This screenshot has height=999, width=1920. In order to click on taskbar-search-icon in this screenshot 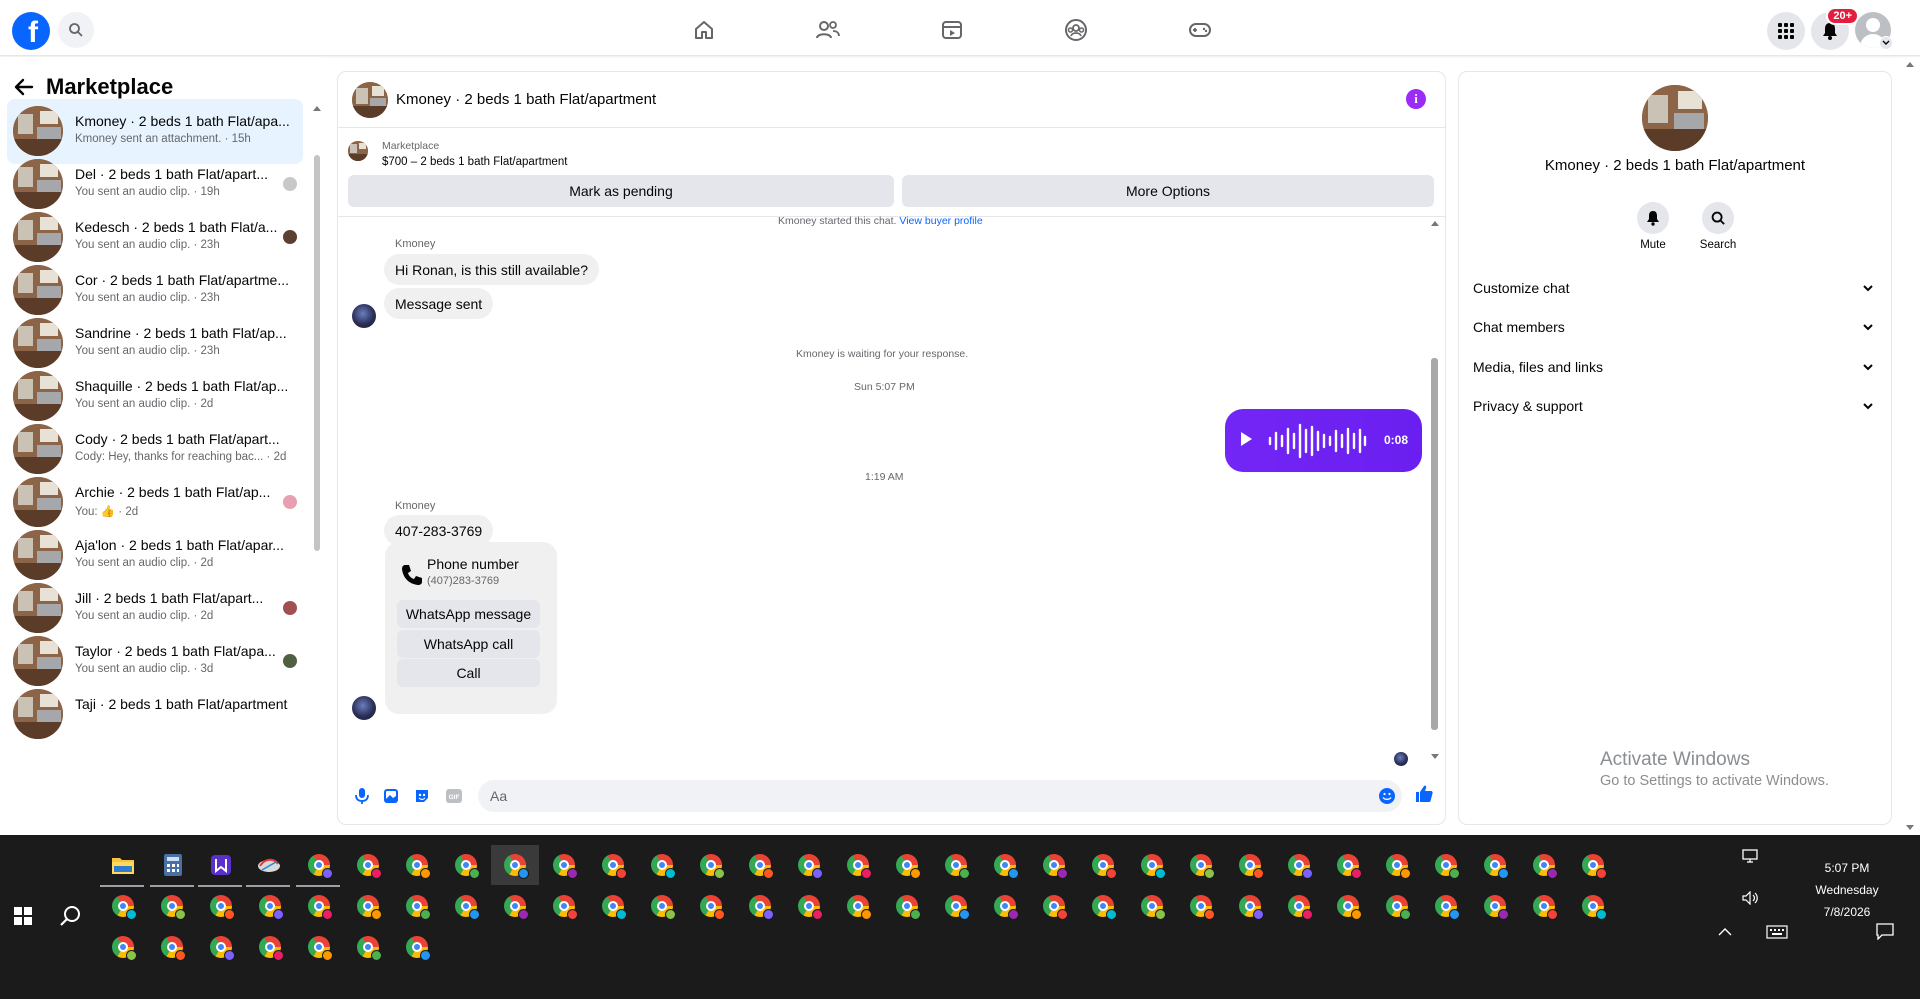, I will do `click(71, 916)`.